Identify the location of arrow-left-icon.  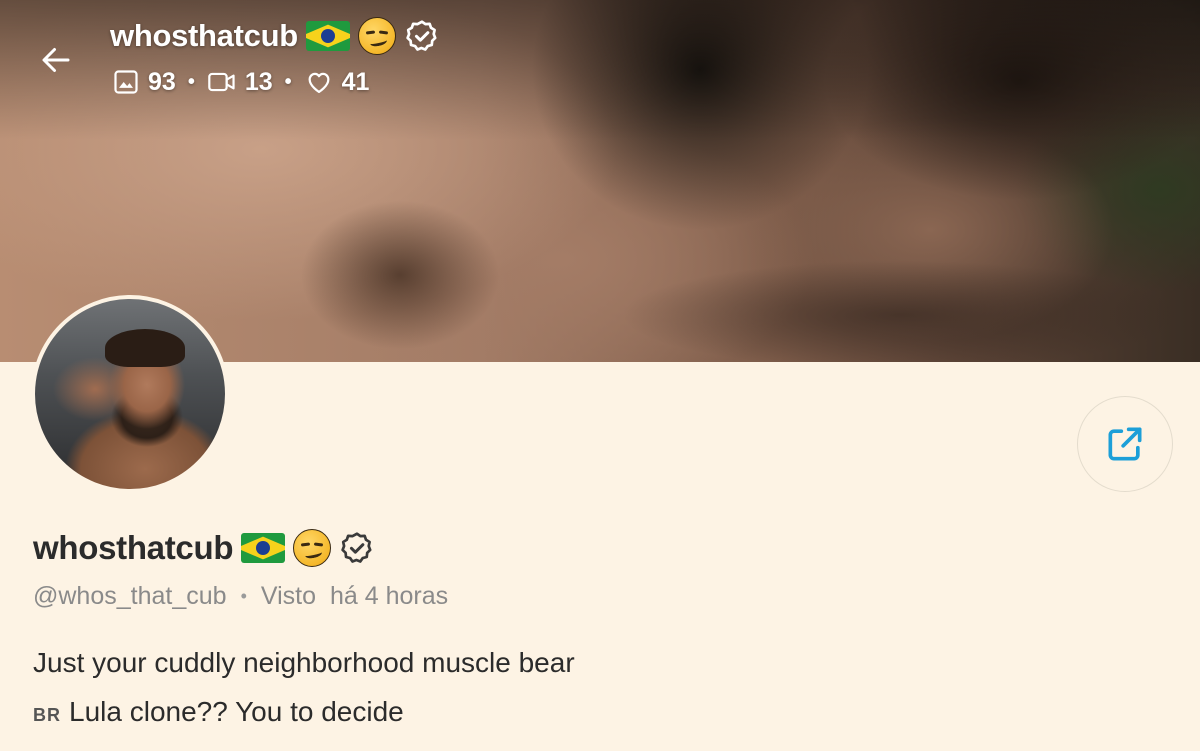
(56, 60).